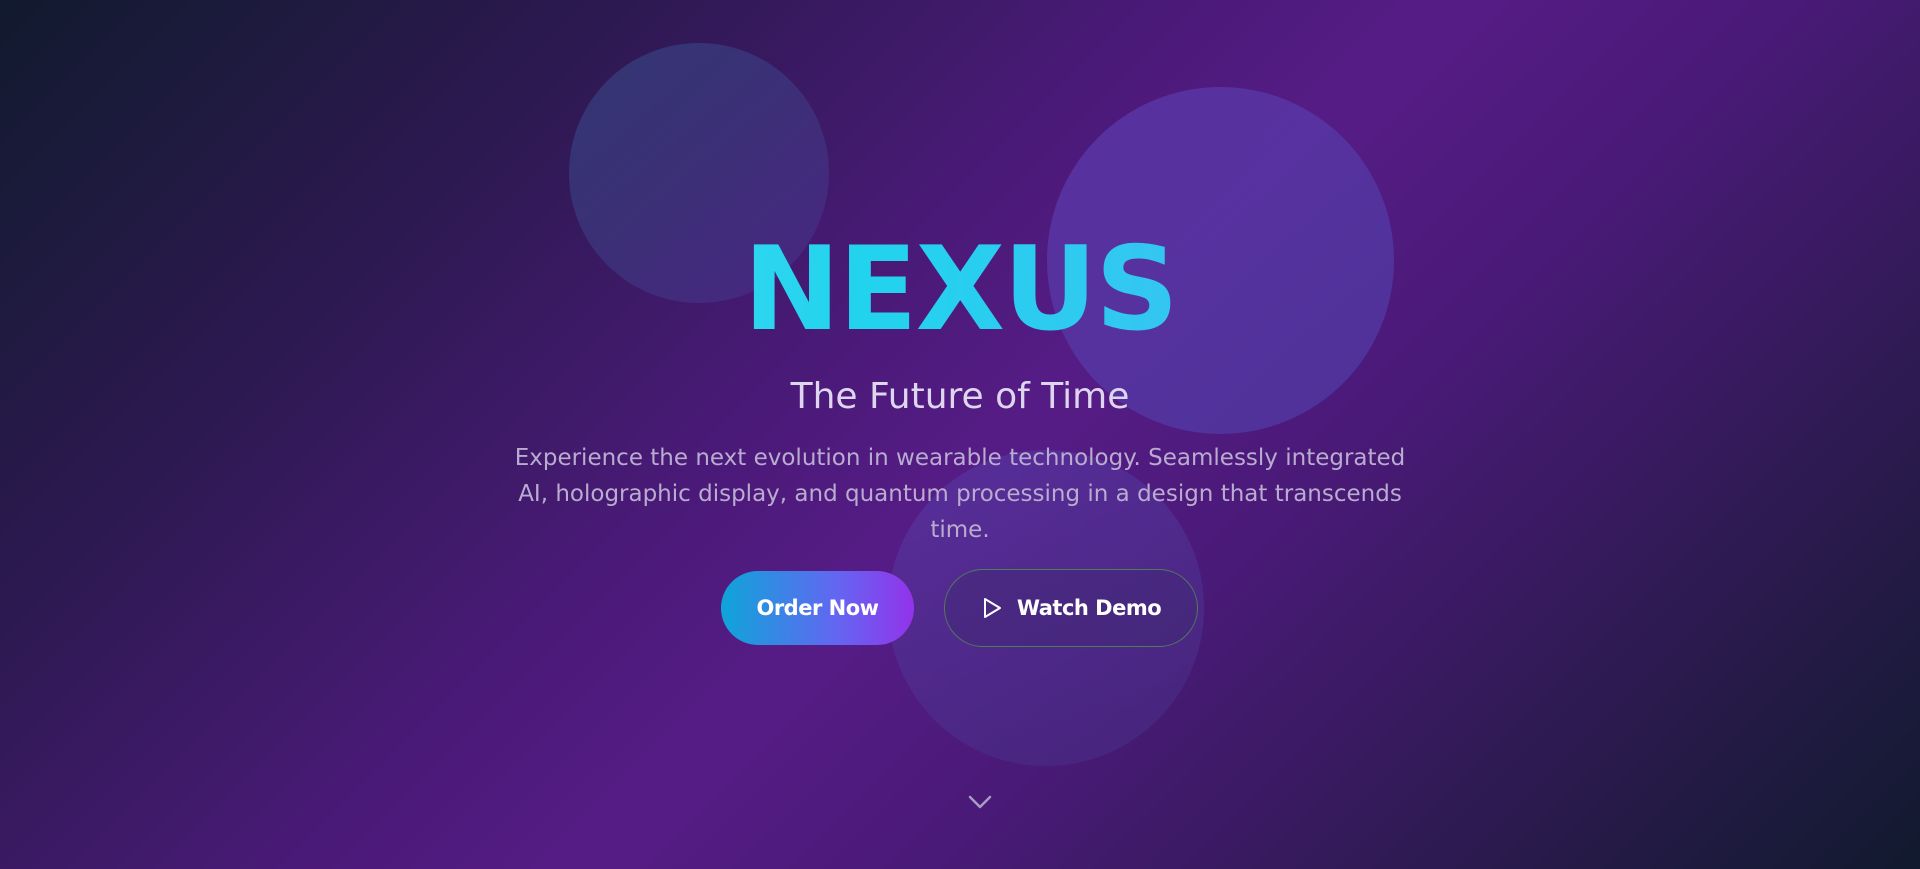 The image size is (1920, 869). I want to click on watch-demo-label: Watch Demo, so click(1089, 608).